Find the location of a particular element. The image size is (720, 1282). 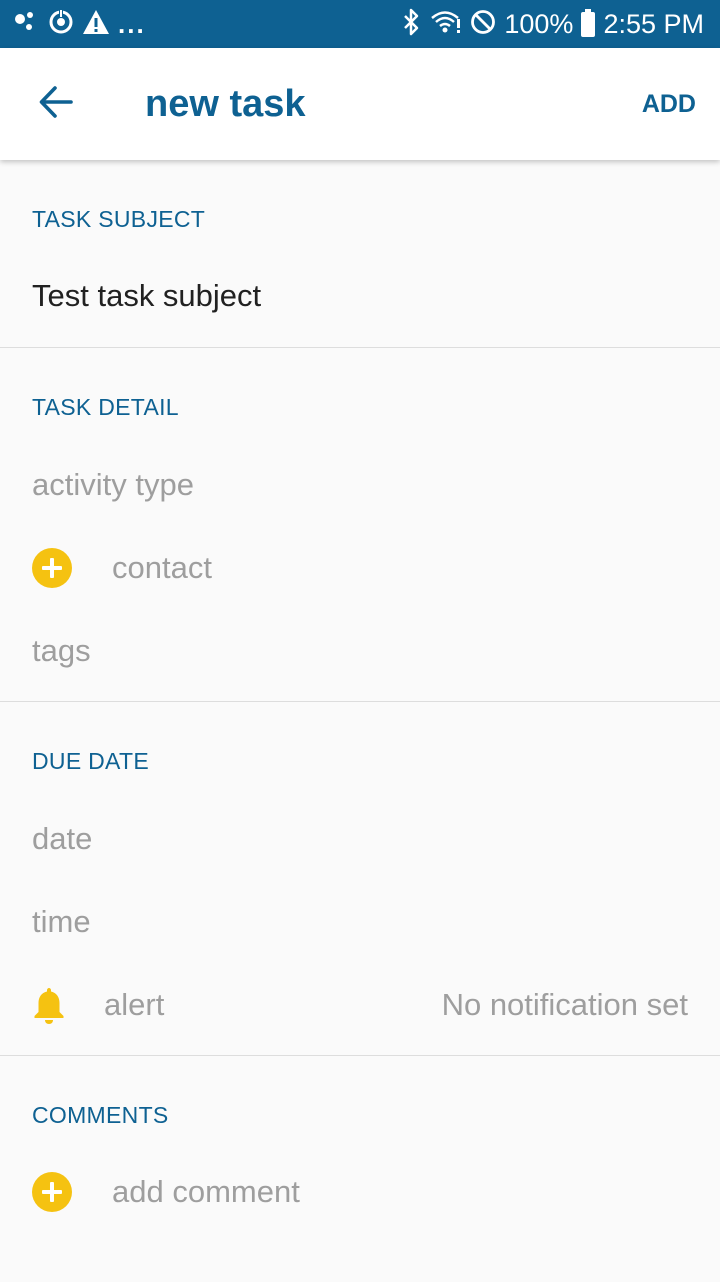

section-task-subject: TASK SUBJECT Test task subject is located at coordinates (360, 254).